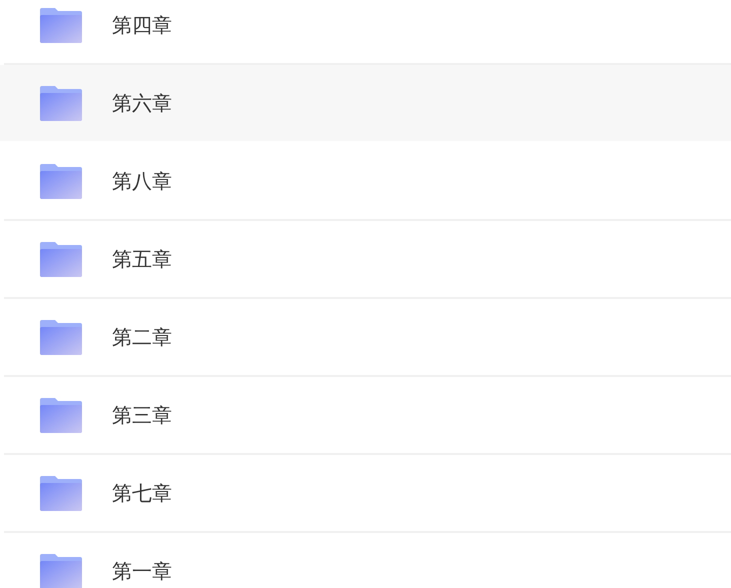 The image size is (731, 588). What do you see at coordinates (365, 104) in the screenshot?
I see `folder-row: 第六章` at bounding box center [365, 104].